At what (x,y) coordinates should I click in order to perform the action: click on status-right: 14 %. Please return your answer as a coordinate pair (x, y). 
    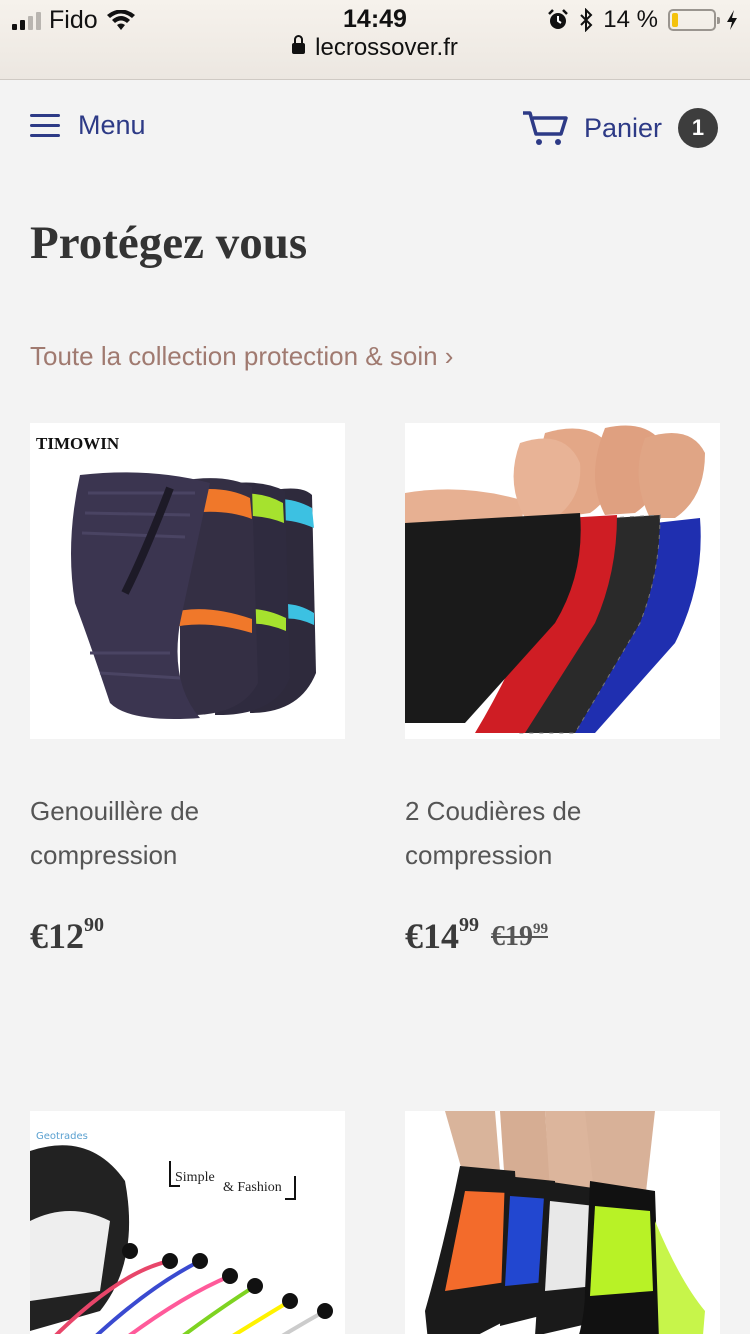
    Looking at the image, I should click on (642, 20).